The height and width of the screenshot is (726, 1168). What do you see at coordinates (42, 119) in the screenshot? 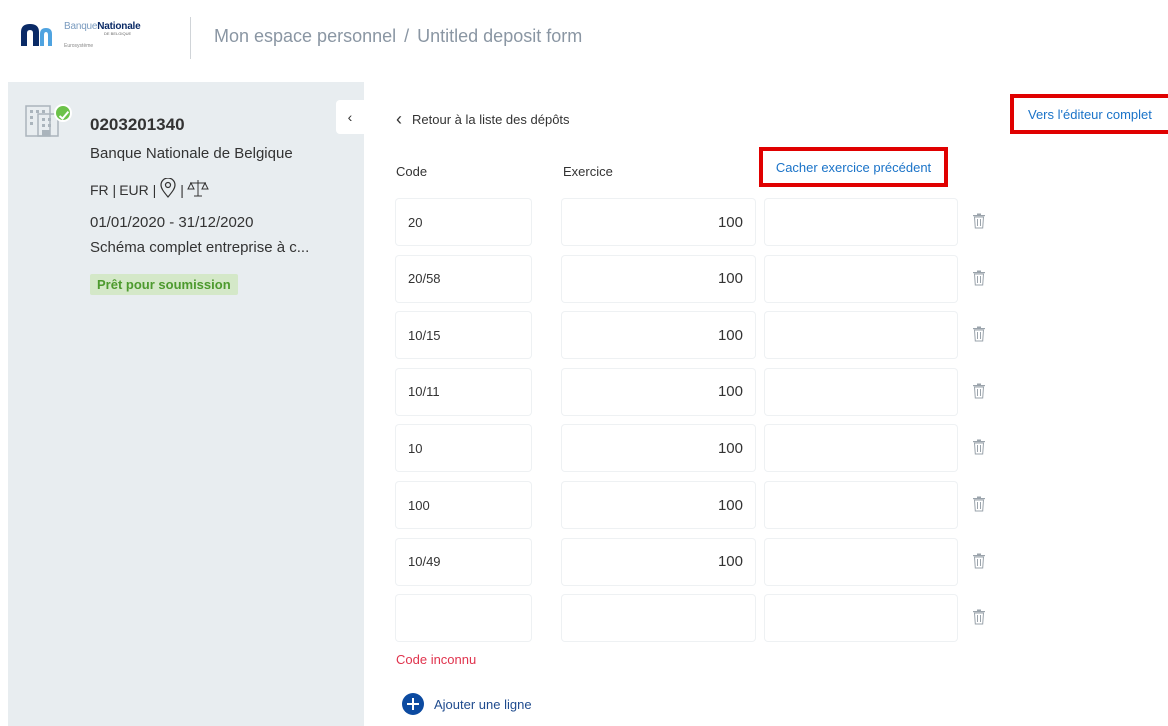
I see `building-icon` at bounding box center [42, 119].